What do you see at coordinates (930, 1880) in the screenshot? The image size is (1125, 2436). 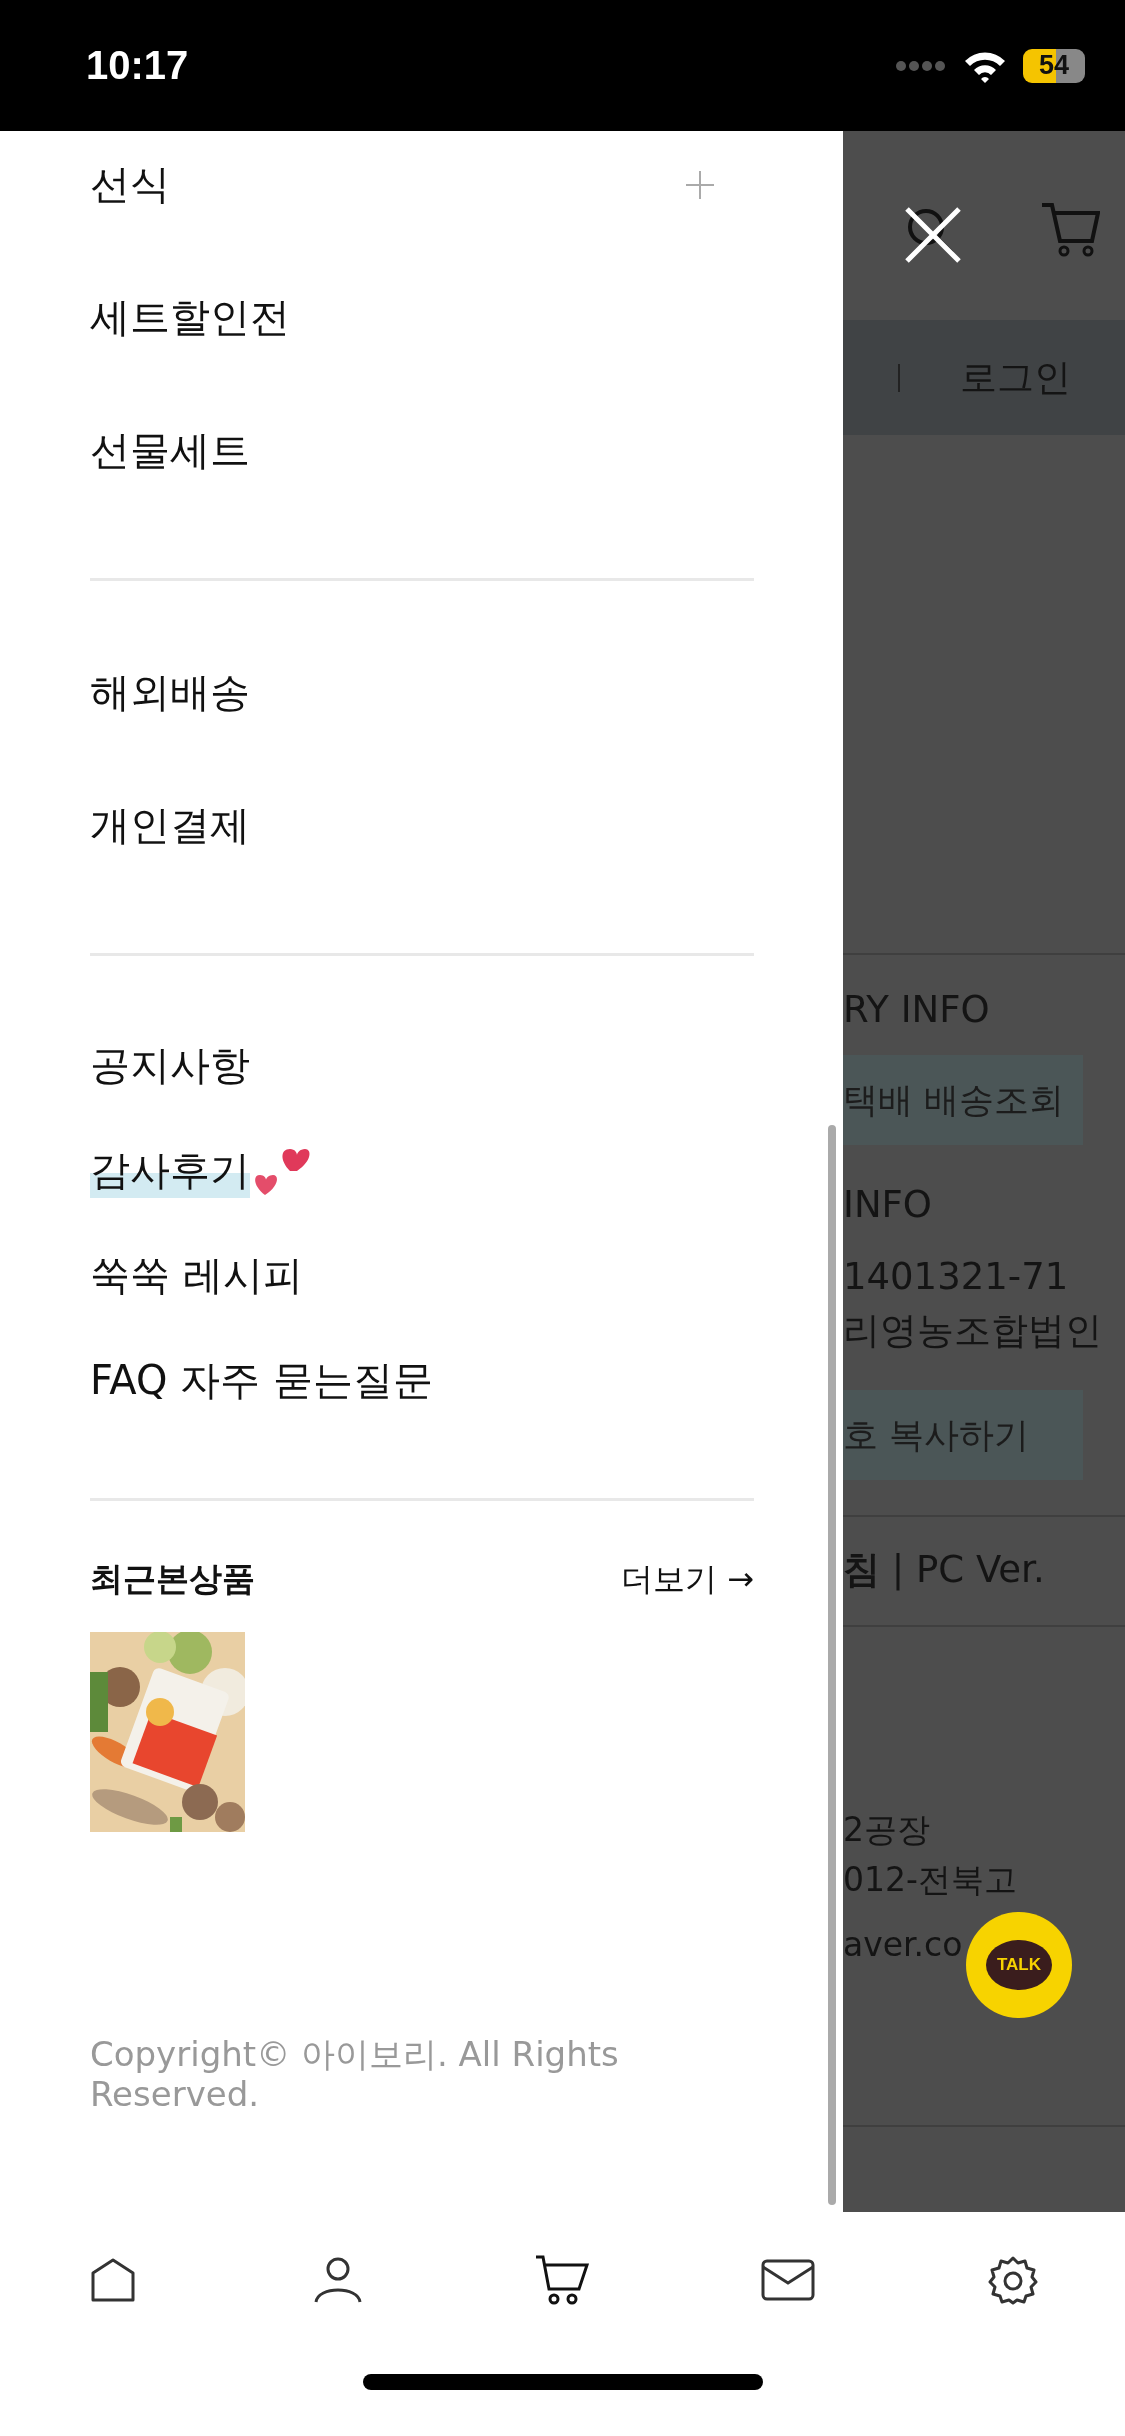 I see `address-text: 012-전북고` at bounding box center [930, 1880].